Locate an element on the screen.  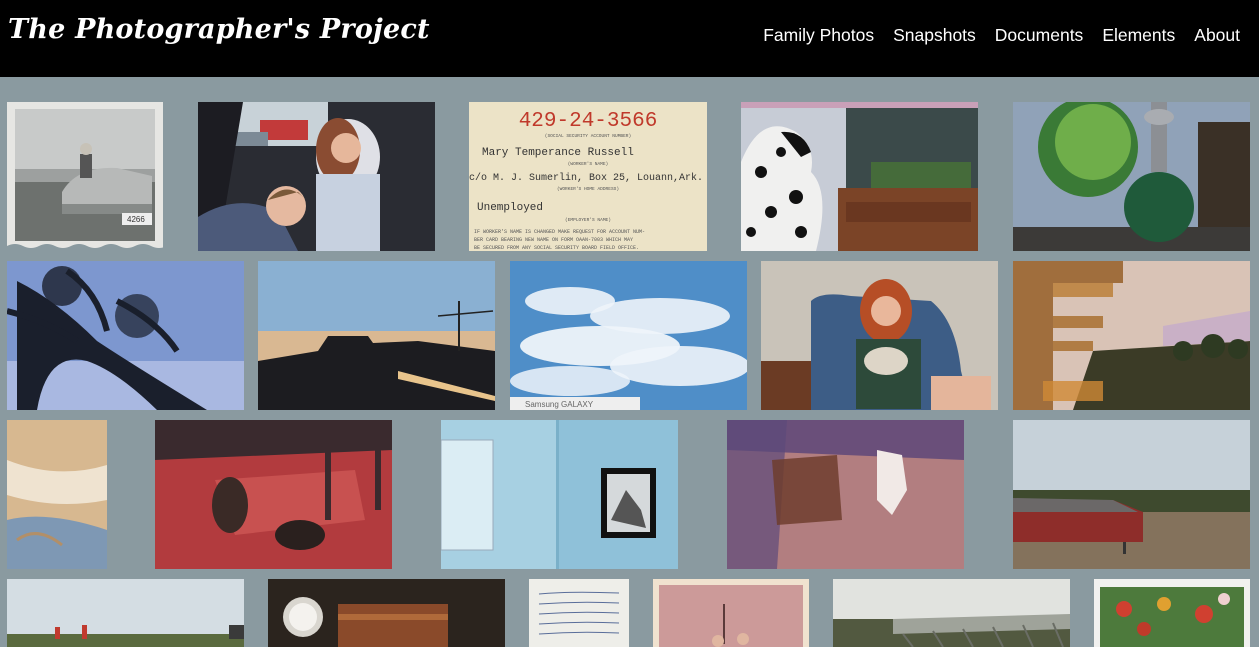
photo-dark-clock is located at coordinates (386, 613).